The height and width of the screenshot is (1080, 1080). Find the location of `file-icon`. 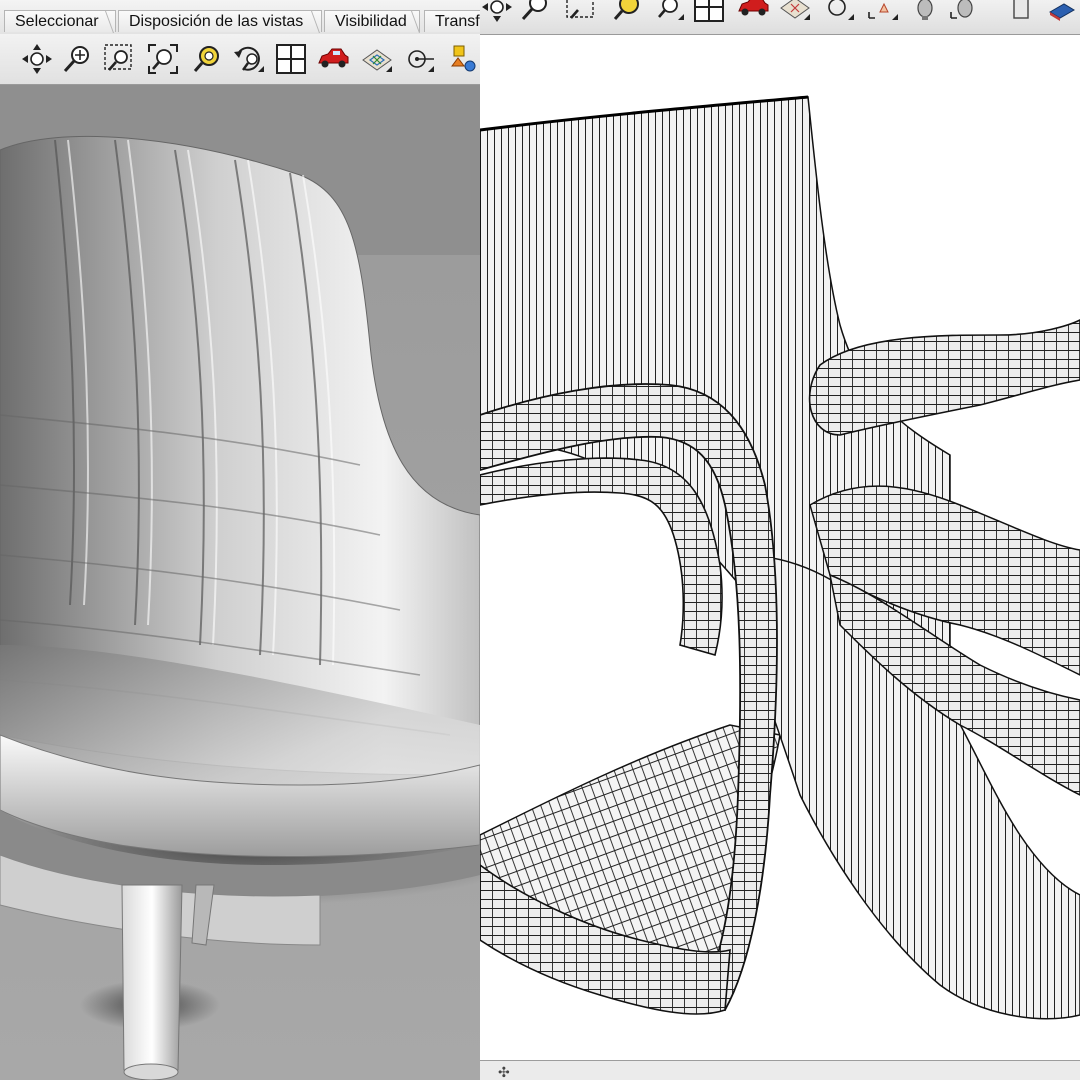

file-icon is located at coordinates (1021, 9).